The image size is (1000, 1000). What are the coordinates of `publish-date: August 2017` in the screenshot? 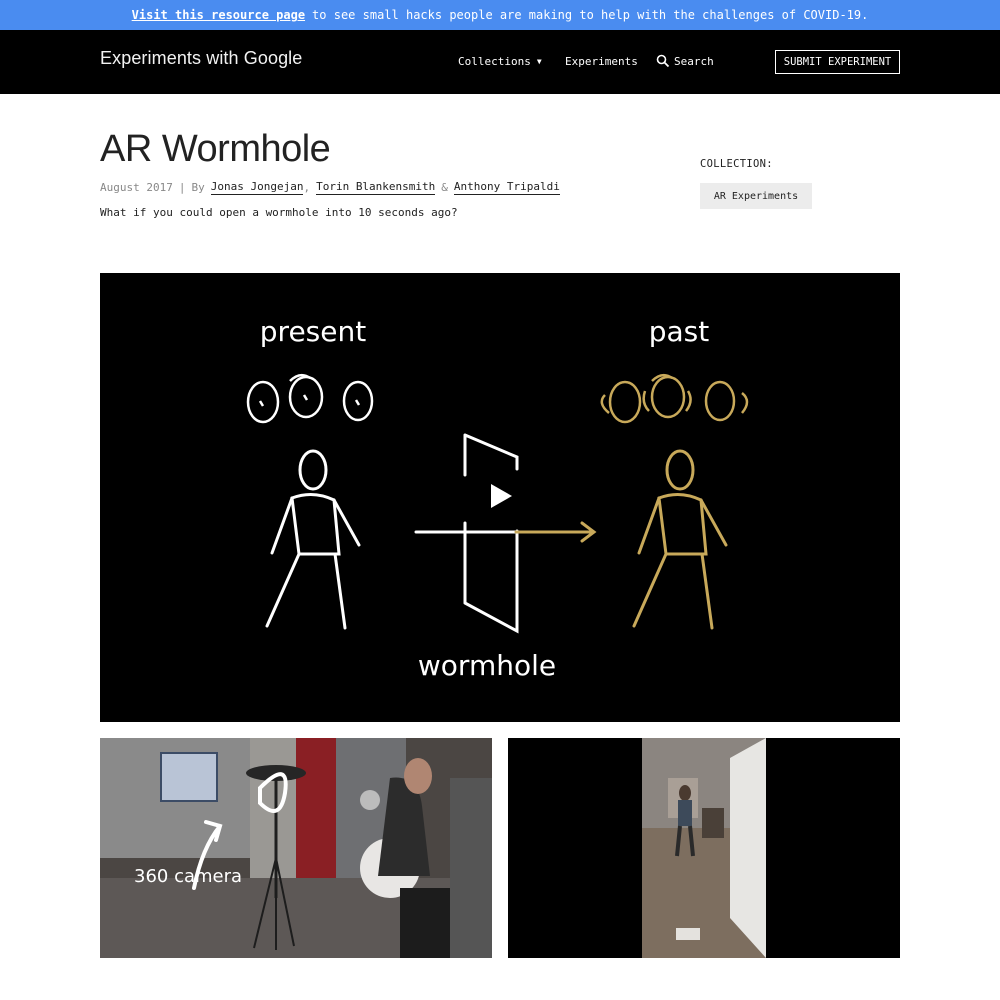 It's located at (136, 187).